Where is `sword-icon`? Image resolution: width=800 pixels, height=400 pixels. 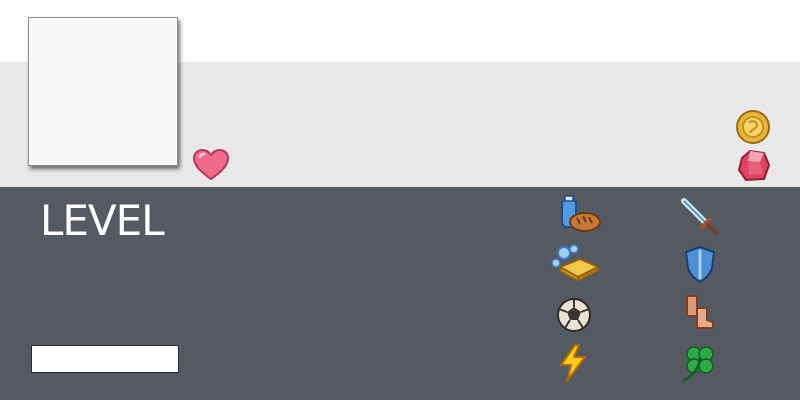 sword-icon is located at coordinates (699, 216).